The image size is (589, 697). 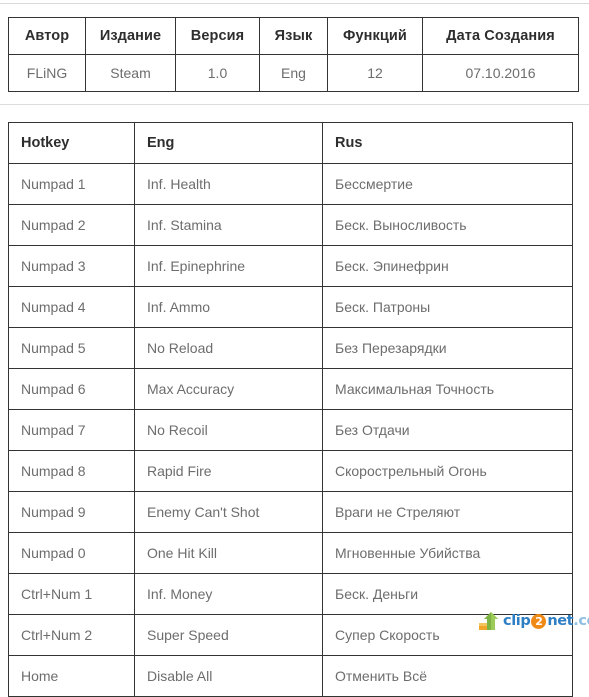 What do you see at coordinates (228, 307) in the screenshot?
I see `hotkey-cell-eng: Inf. Ammo` at bounding box center [228, 307].